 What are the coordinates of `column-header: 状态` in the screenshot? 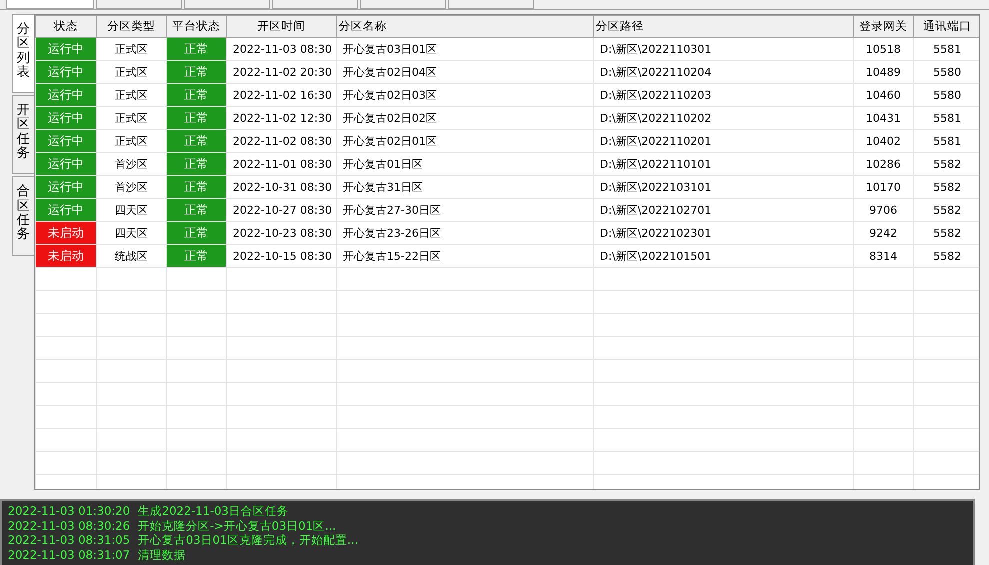 It's located at (66, 27).